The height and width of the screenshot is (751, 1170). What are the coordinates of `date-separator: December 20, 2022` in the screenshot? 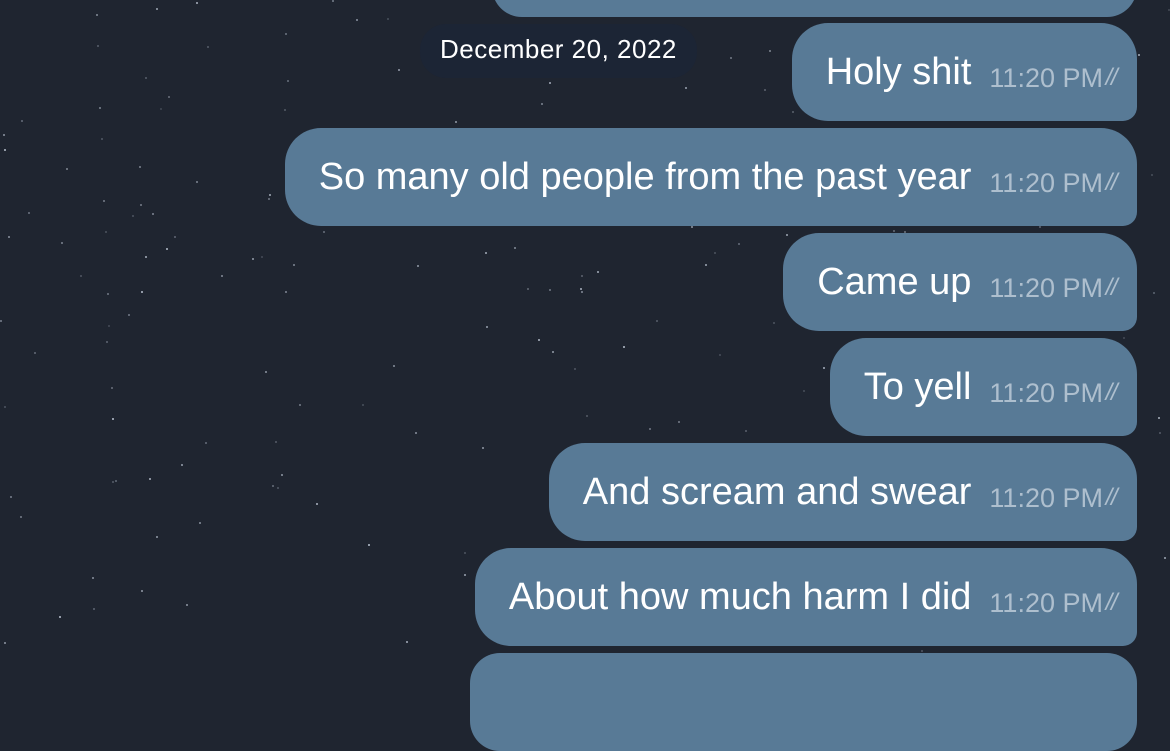 It's located at (558, 51).